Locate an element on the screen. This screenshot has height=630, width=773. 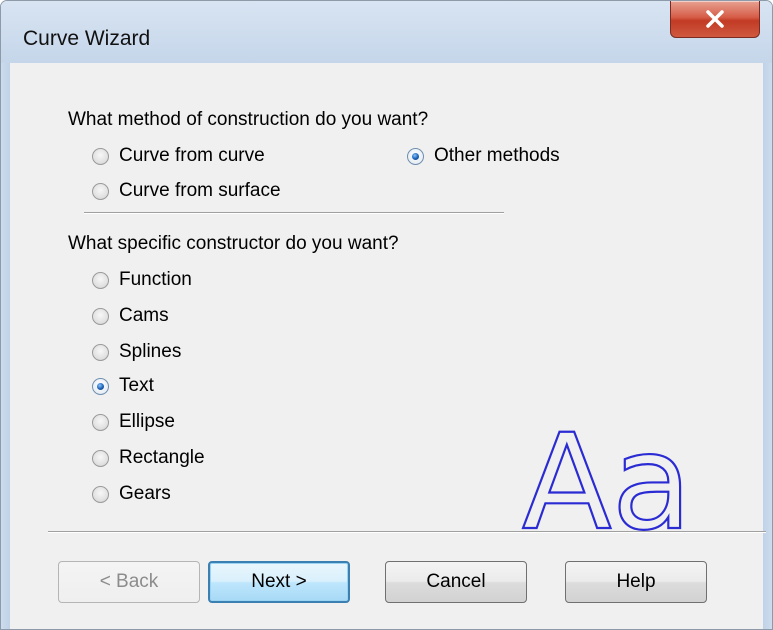
preview-graphic: Aa is located at coordinates (607, 483).